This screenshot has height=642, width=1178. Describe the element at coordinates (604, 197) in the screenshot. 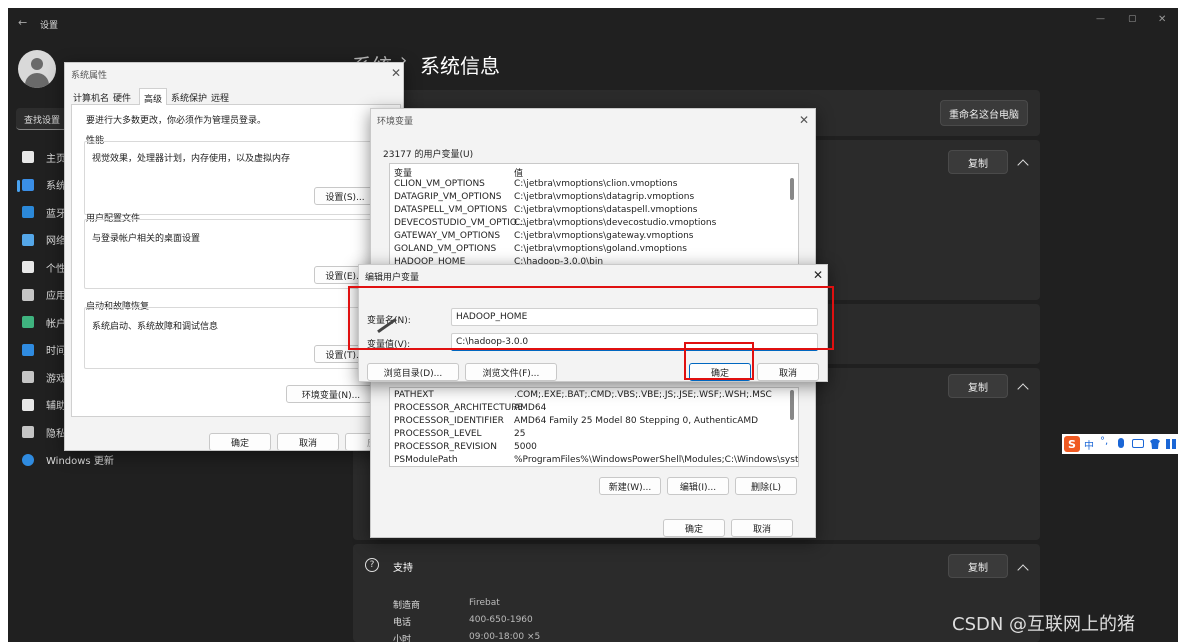

I see `variable-value-cell: C:\jetbra\vmoptions\datagrip.vmoptions` at that location.